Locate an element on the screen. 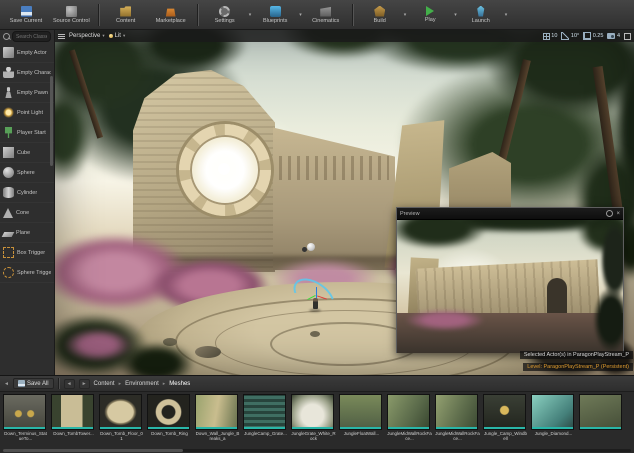 The height and width of the screenshot is (453, 634). place-item-cylinder: Cylinder is located at coordinates (27, 193).